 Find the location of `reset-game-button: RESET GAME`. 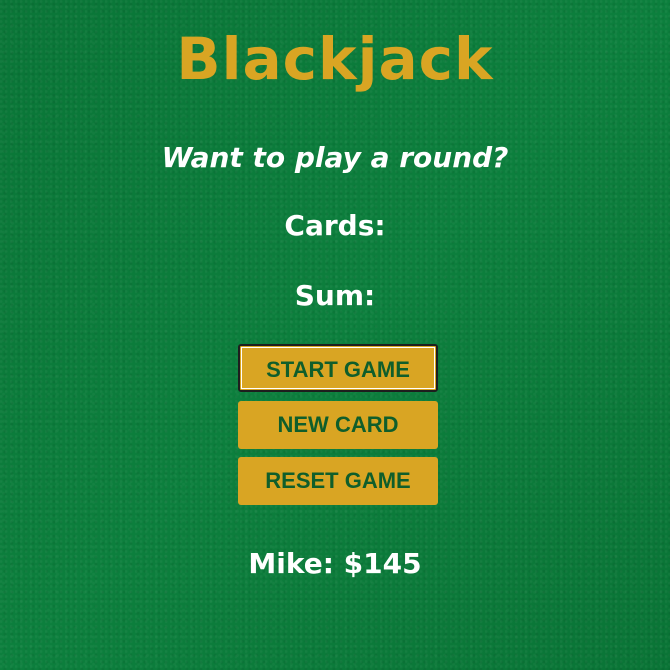

reset-game-button: RESET GAME is located at coordinates (338, 481).